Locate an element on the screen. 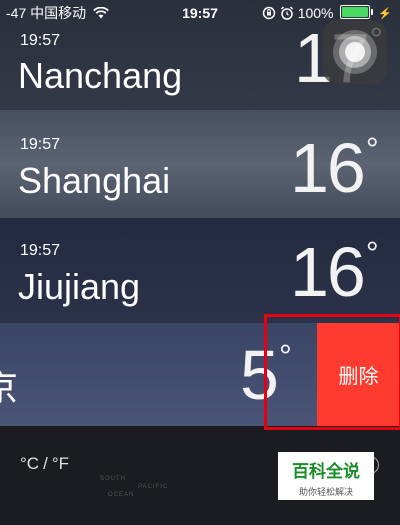 The height and width of the screenshot is (525, 400). celsius-option: °C is located at coordinates (29, 463).